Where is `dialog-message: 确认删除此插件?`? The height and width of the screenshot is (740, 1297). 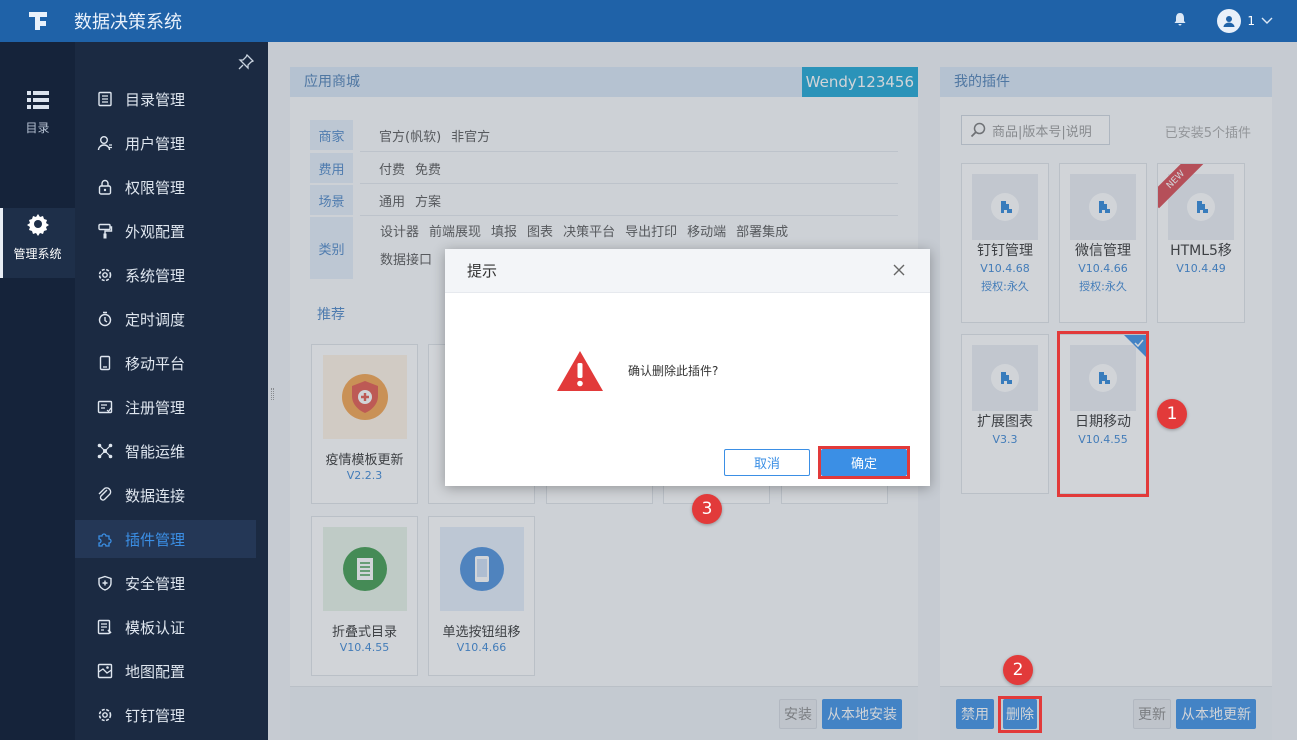
dialog-message: 确认删除此插件? is located at coordinates (673, 371).